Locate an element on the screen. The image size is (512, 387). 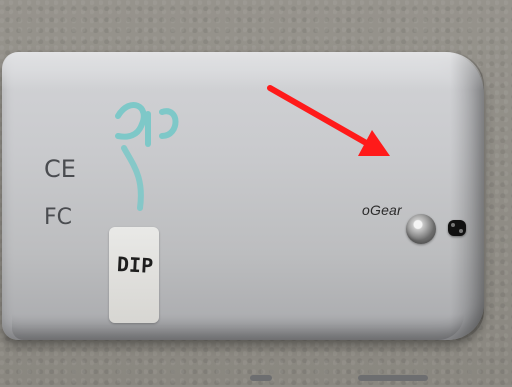
ce-mark: CE is located at coordinates (60, 169).